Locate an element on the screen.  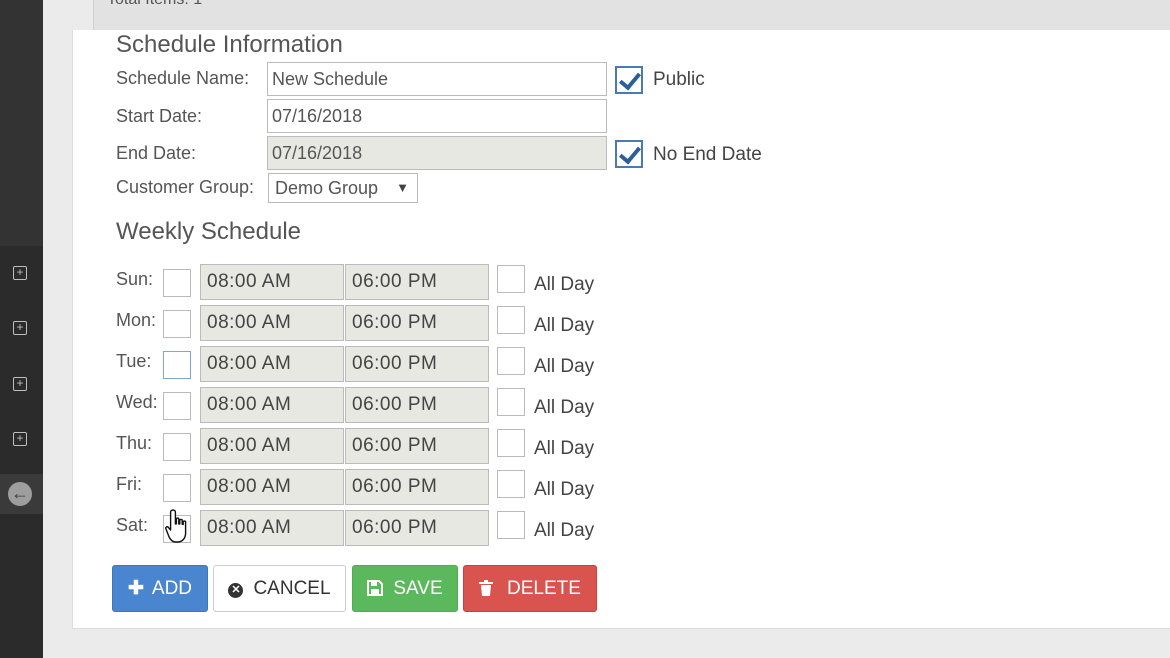
day-label: Mon: is located at coordinates (136, 320).